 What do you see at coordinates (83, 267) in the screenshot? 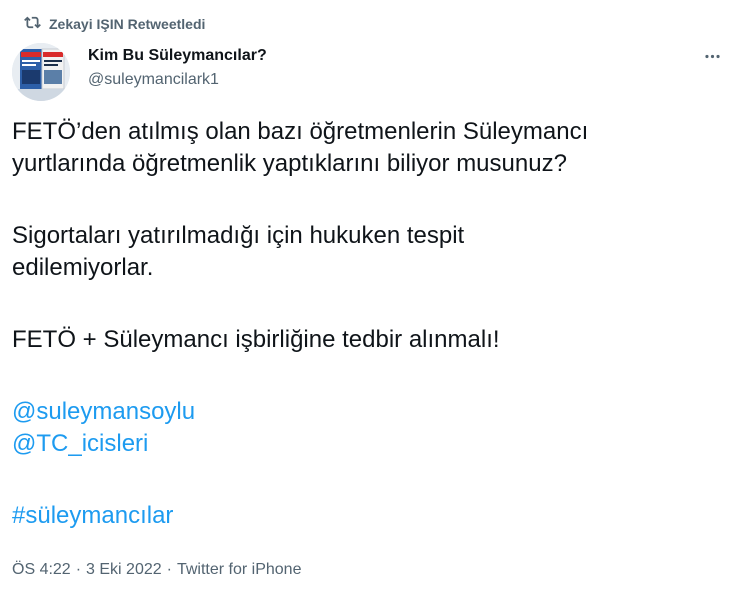
I see `tweet-line: edilemiyorlar.` at bounding box center [83, 267].